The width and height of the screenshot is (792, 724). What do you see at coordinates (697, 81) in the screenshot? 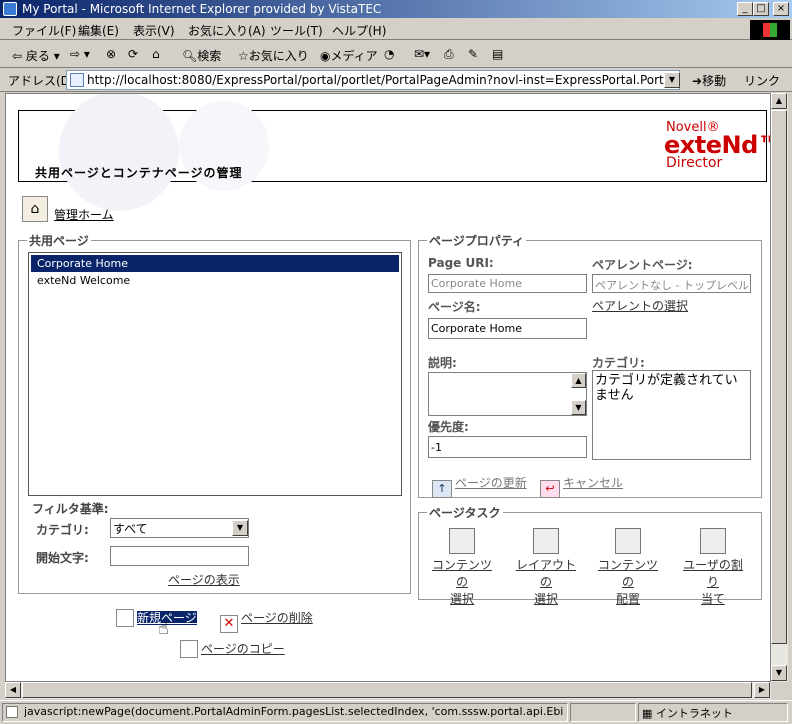
I see `go-arrow-icon: ➜` at bounding box center [697, 81].